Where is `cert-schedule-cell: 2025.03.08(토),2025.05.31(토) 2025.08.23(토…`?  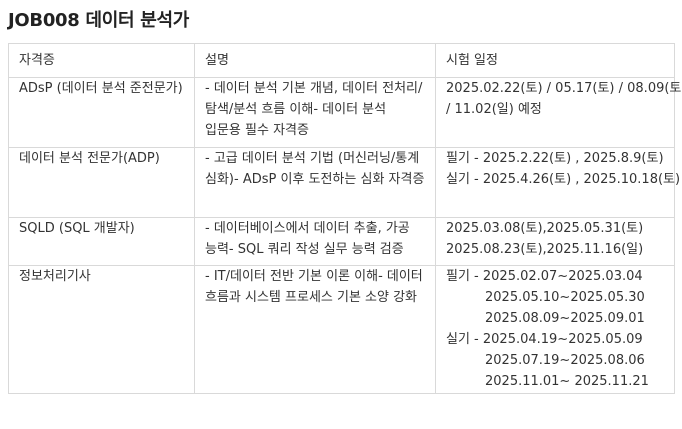
cert-schedule-cell: 2025.03.08(토),2025.05.31(토) 2025.08.23(토… is located at coordinates (555, 241).